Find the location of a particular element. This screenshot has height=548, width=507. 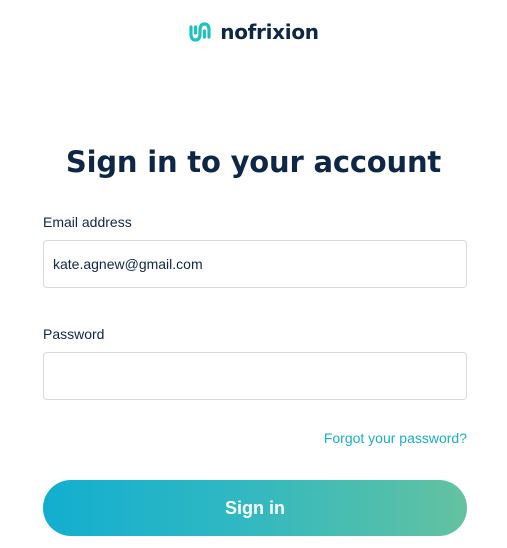

password-label: Password is located at coordinates (74, 334).